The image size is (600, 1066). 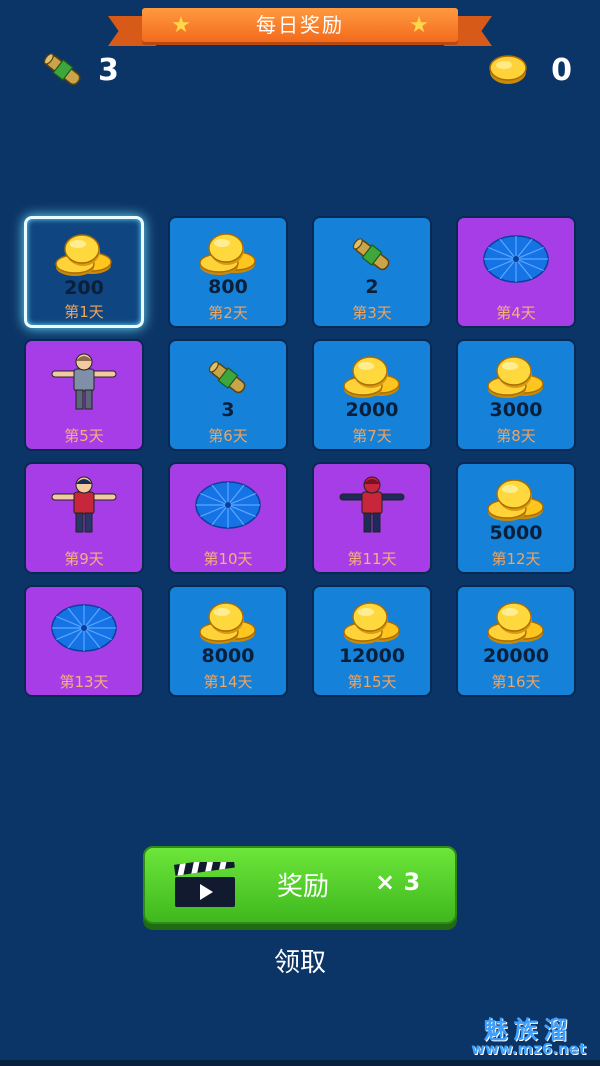 I want to click on reward-tile-day-5: 第5天, so click(x=84, y=395).